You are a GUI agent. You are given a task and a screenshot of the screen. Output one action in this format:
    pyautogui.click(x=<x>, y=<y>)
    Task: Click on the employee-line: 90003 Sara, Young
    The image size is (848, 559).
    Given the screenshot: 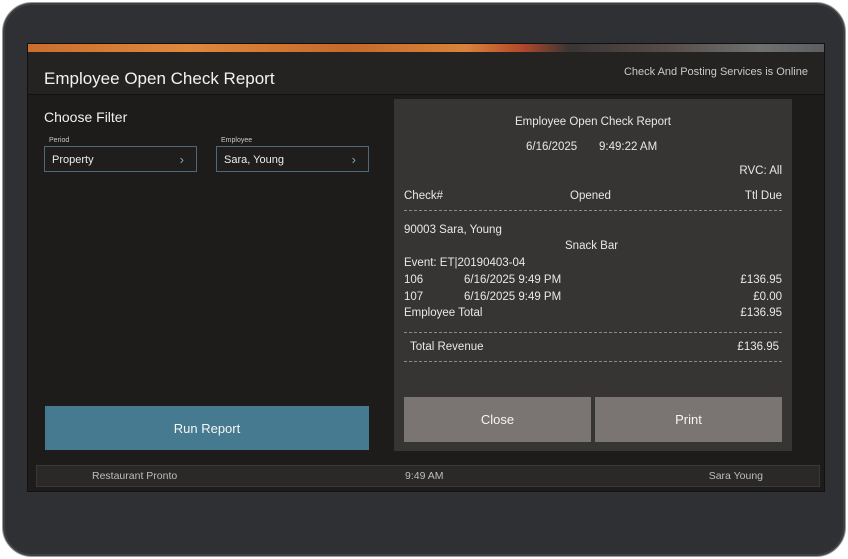 What is the action you would take?
    pyautogui.click(x=453, y=230)
    